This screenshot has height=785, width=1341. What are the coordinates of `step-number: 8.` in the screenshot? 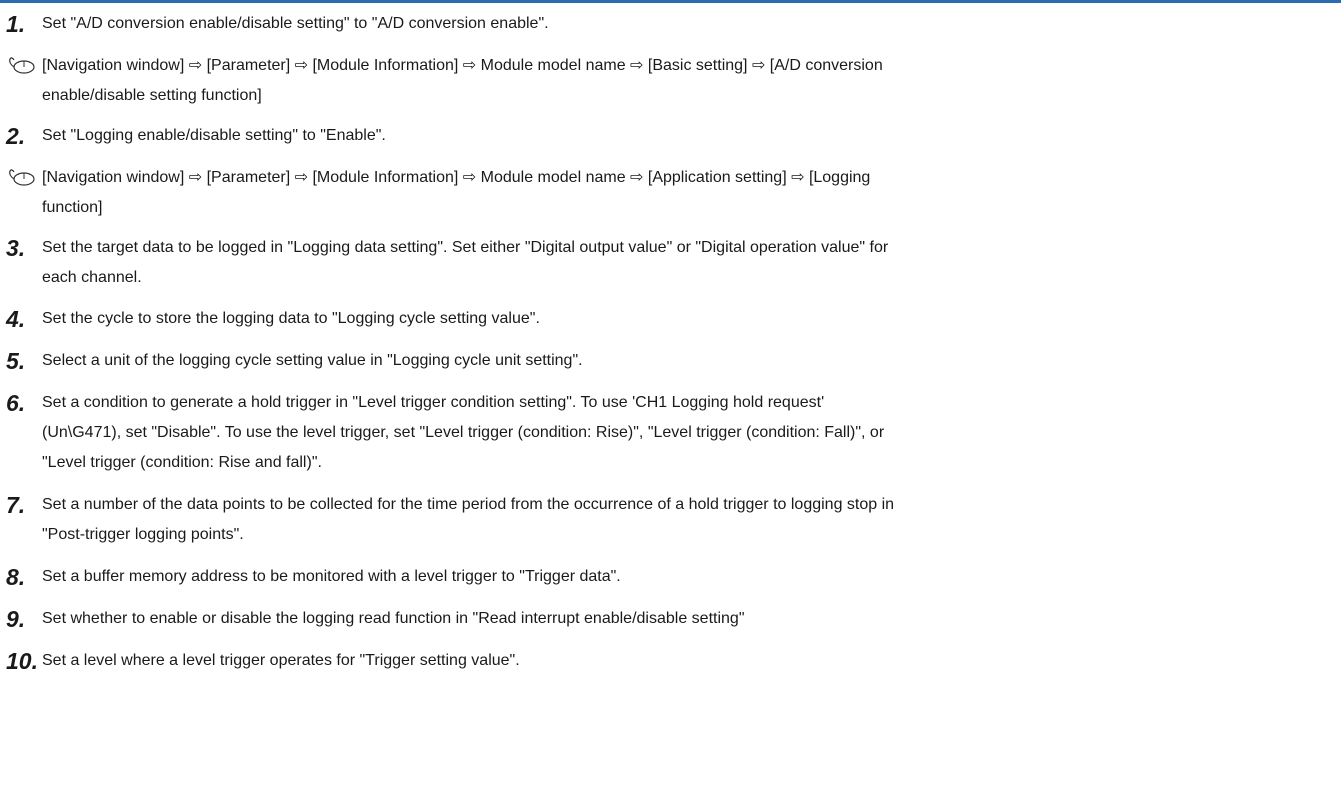 It's located at (16, 577).